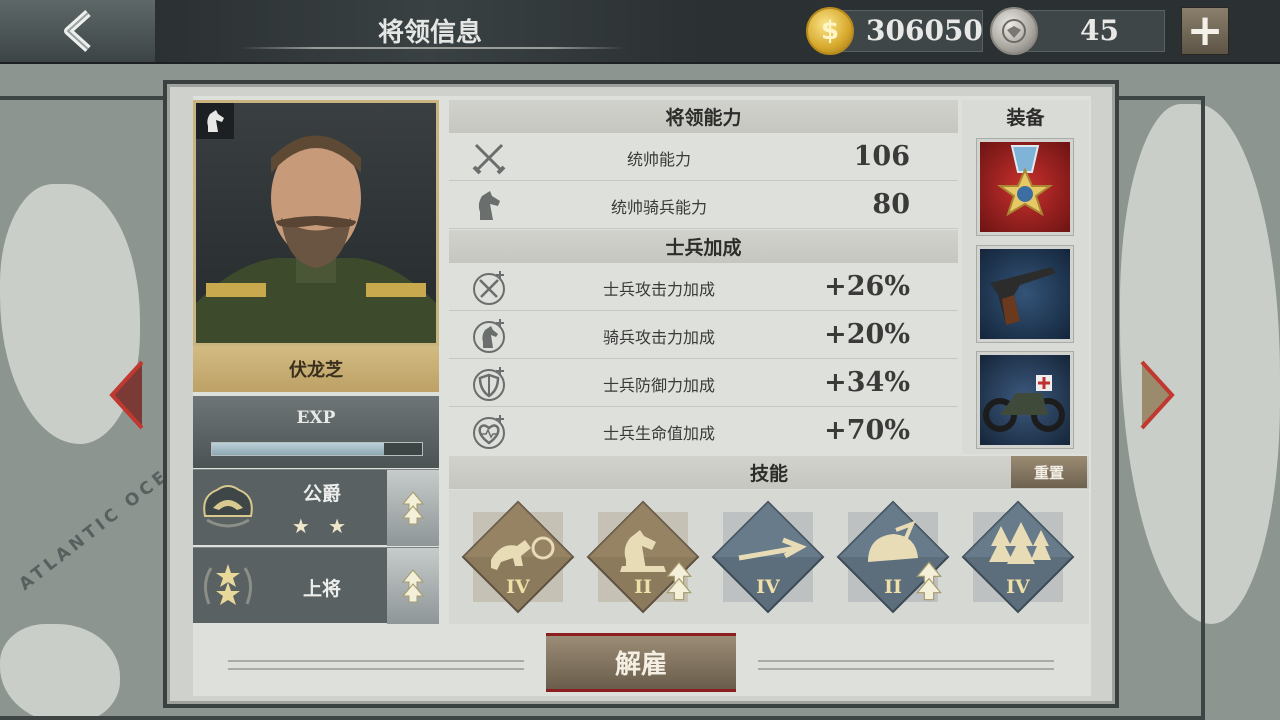 This screenshot has height=720, width=1280. I want to click on stat-row-command: 统帅能力 106, so click(703, 157).